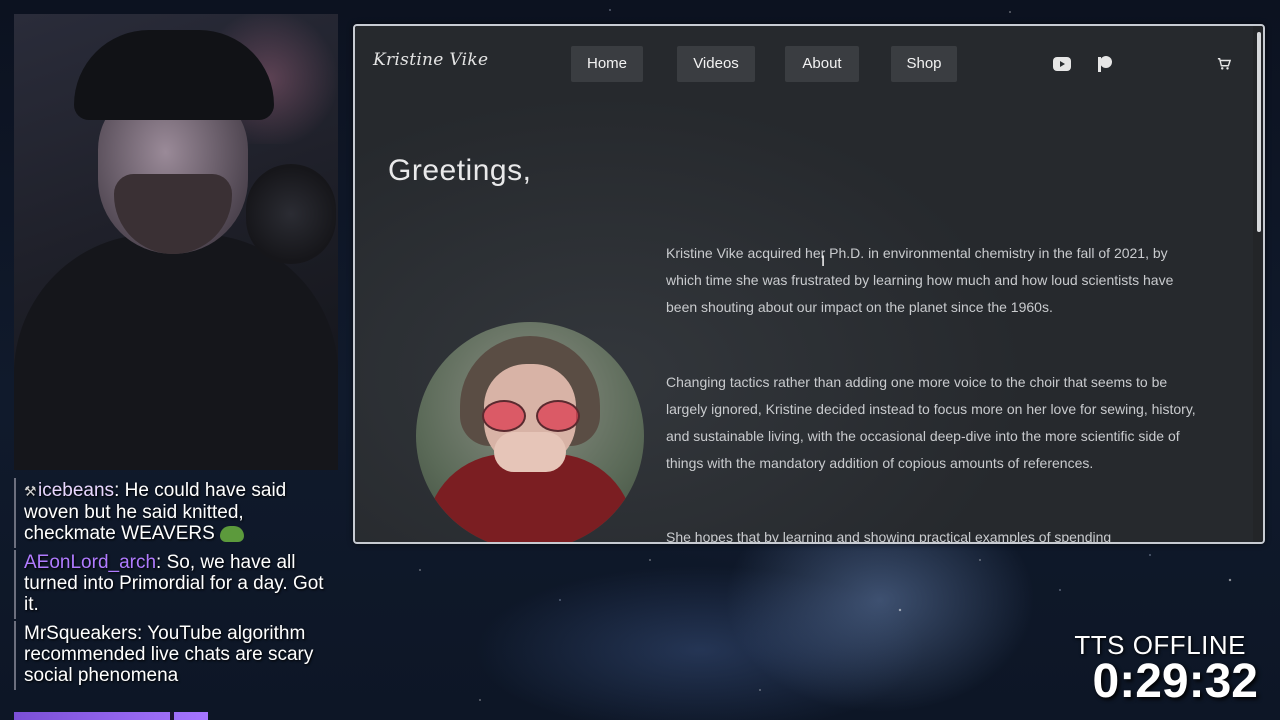  I want to click on scrollbar-thumb, so click(1259, 132).